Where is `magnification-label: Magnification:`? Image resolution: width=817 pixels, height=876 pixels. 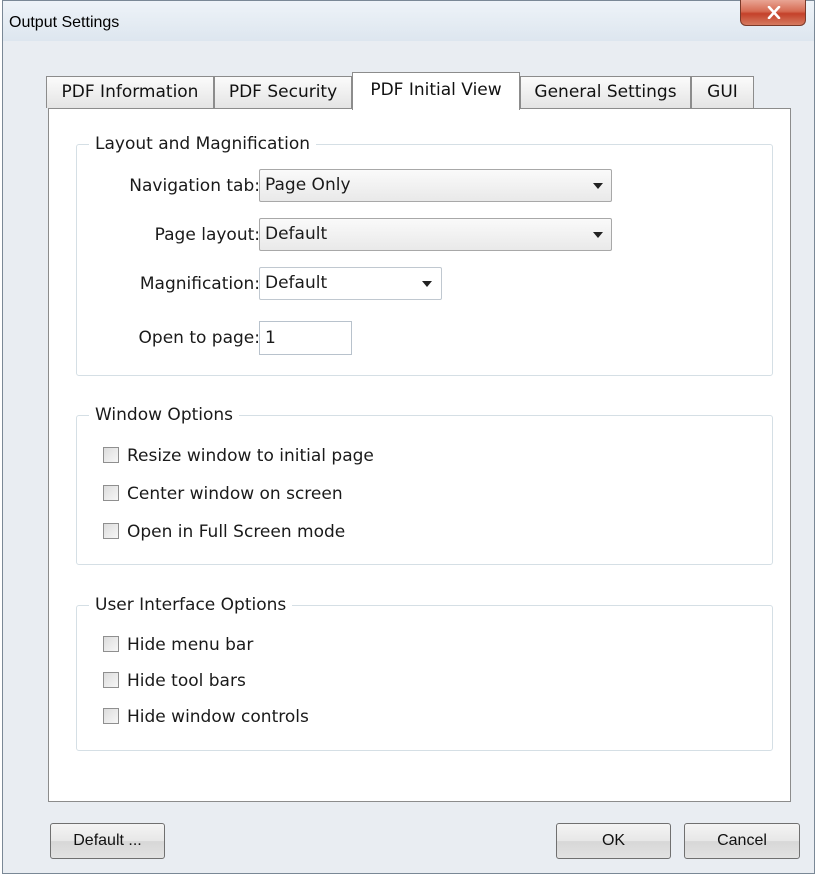 magnification-label: Magnification: is located at coordinates (199, 284).